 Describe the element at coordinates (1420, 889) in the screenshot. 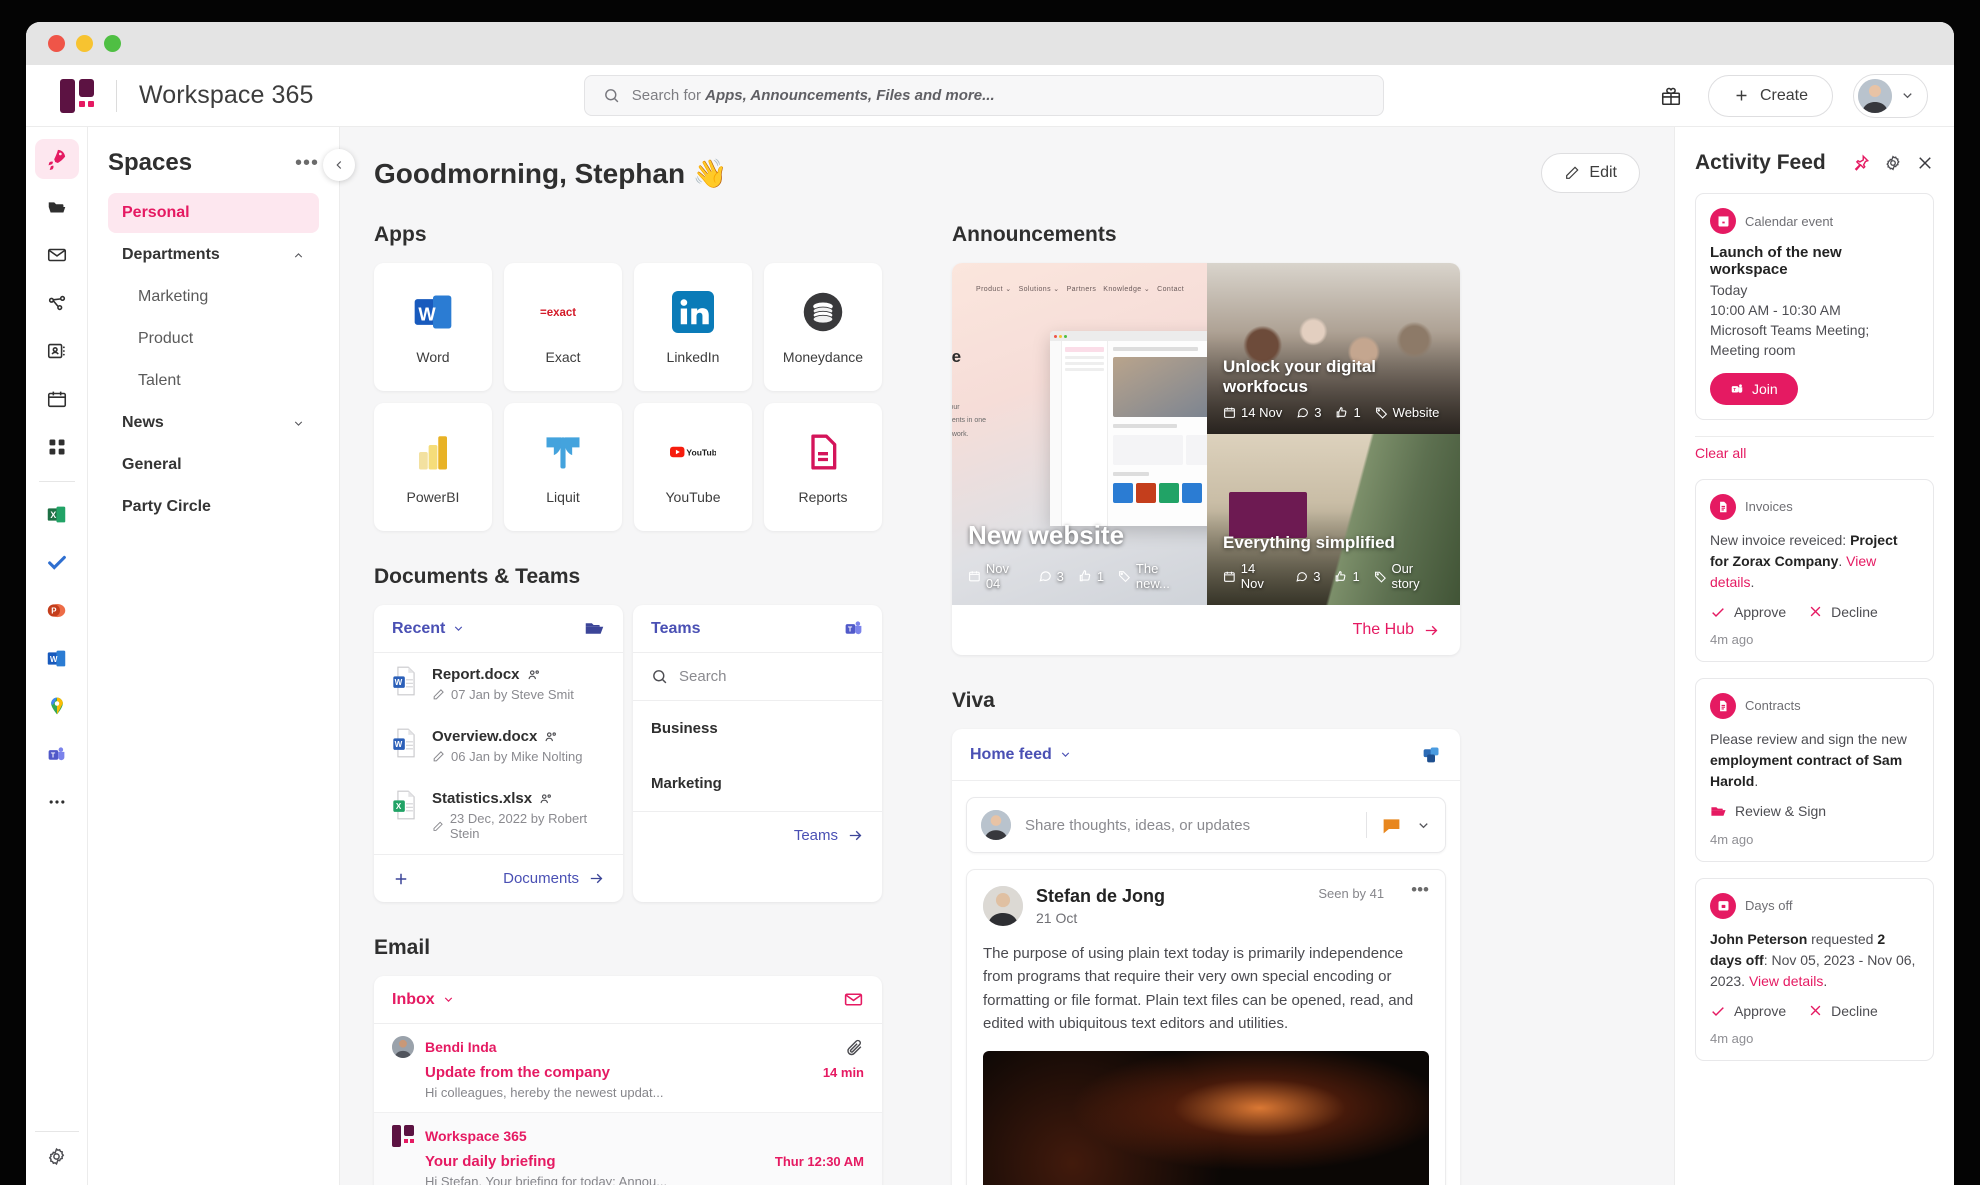

I see `post-more-icon: •••` at that location.